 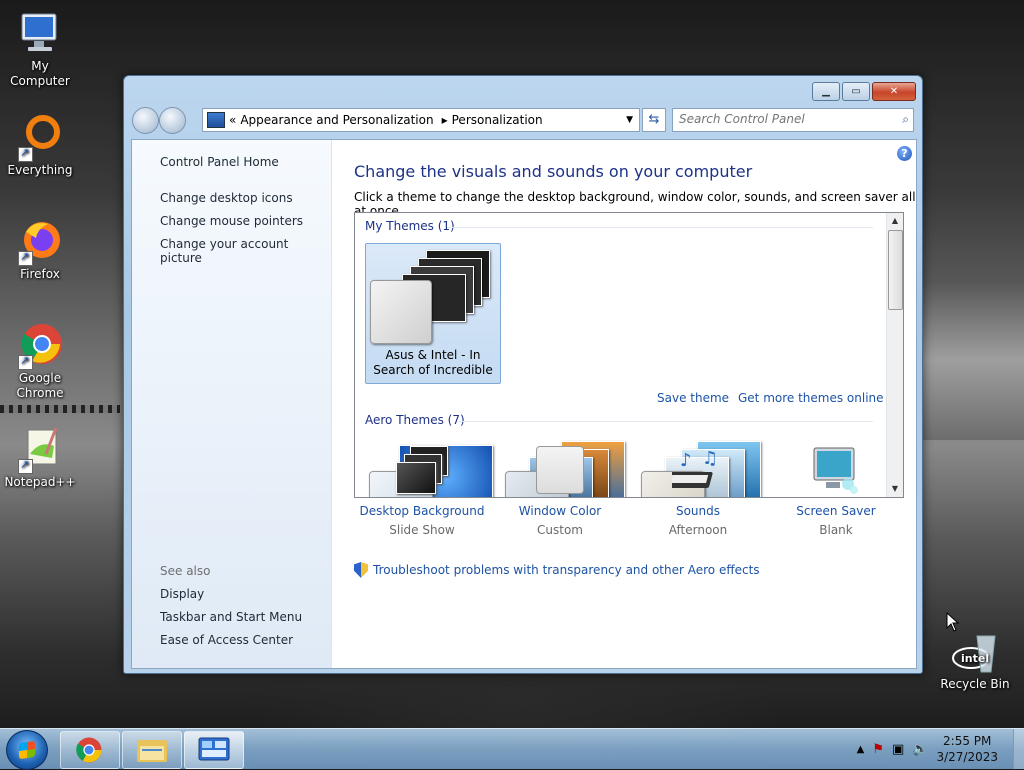 I want to click on desktop-icon-recycle-bin: intel Recycle Bin, so click(x=975, y=662).